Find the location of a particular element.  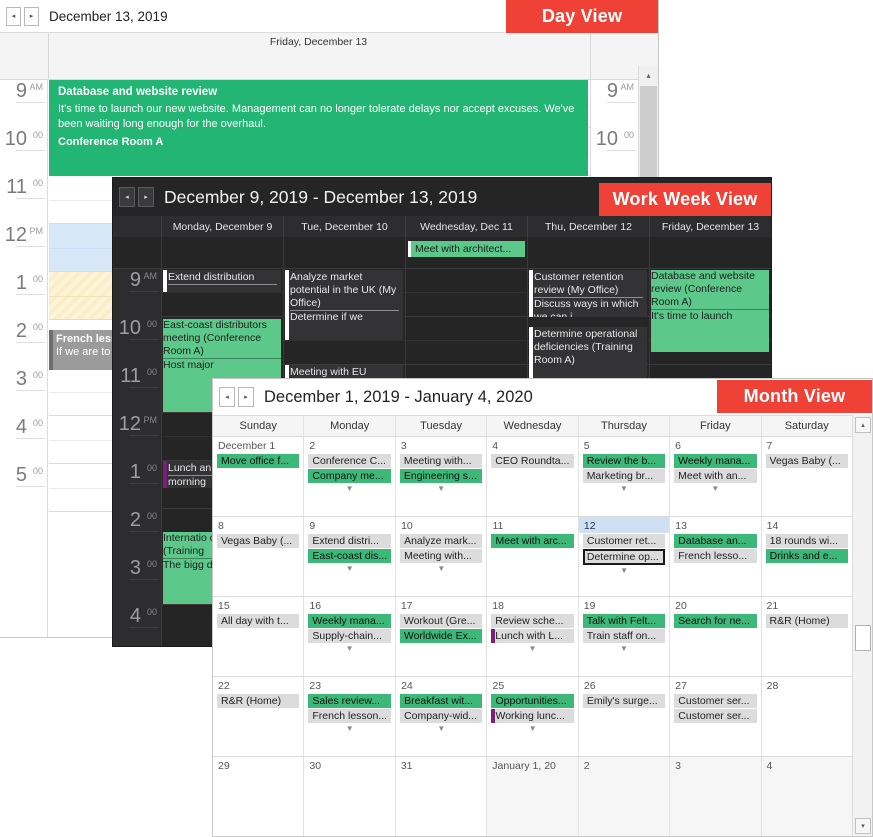

month-day-cell: 18 Review sche... Lunch with L... ▼ is located at coordinates (532, 636).